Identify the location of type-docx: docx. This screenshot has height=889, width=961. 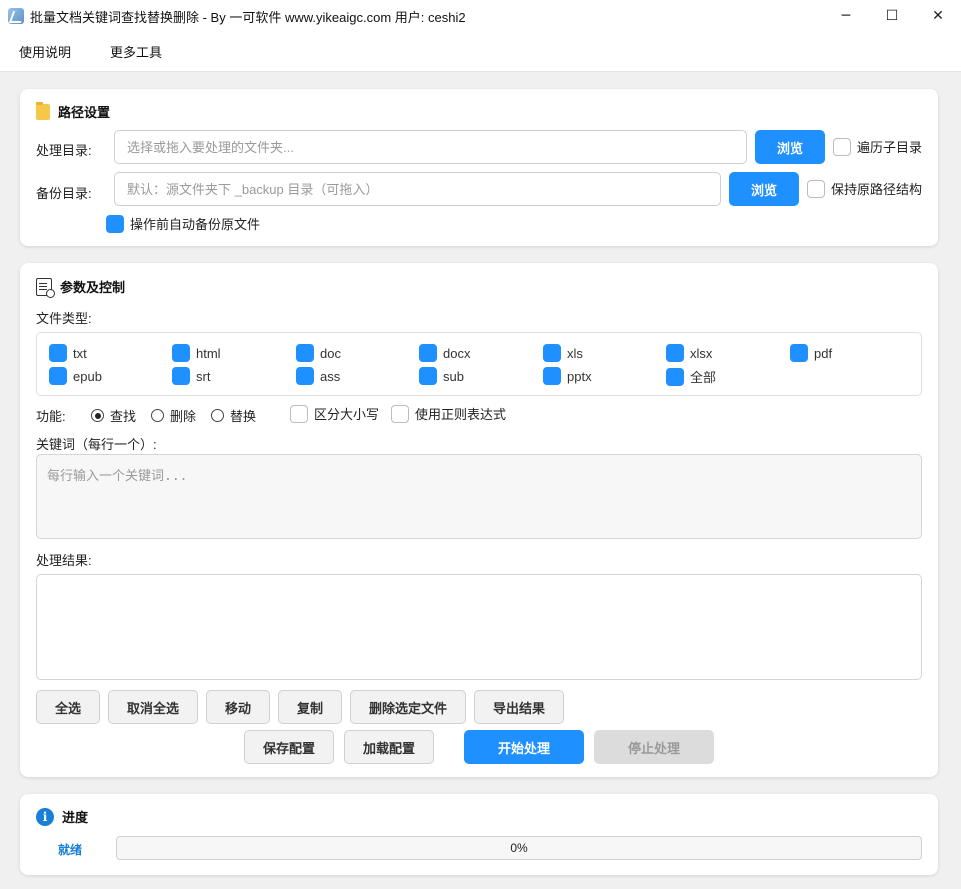
(444, 353).